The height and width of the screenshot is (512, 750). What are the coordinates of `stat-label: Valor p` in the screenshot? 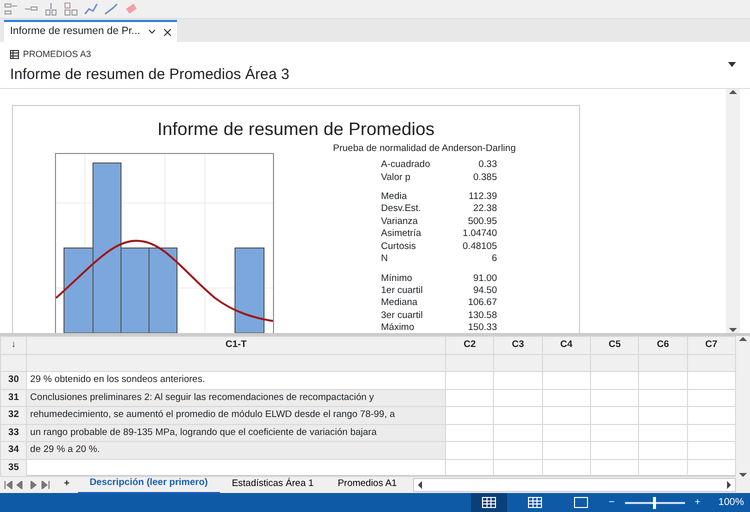 It's located at (396, 178).